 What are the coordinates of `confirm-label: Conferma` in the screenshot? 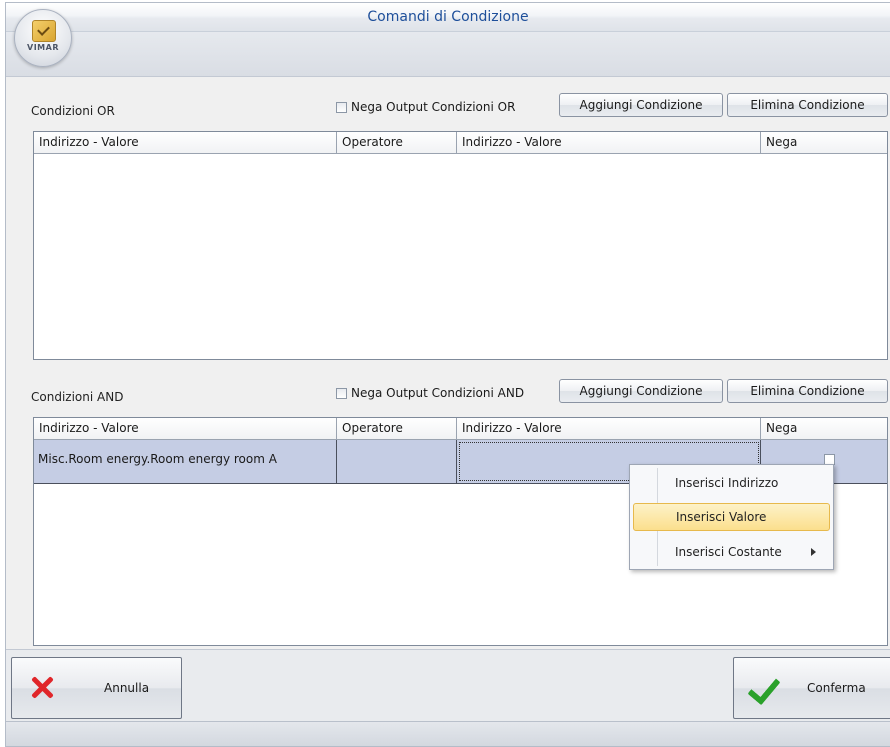 It's located at (836, 688).